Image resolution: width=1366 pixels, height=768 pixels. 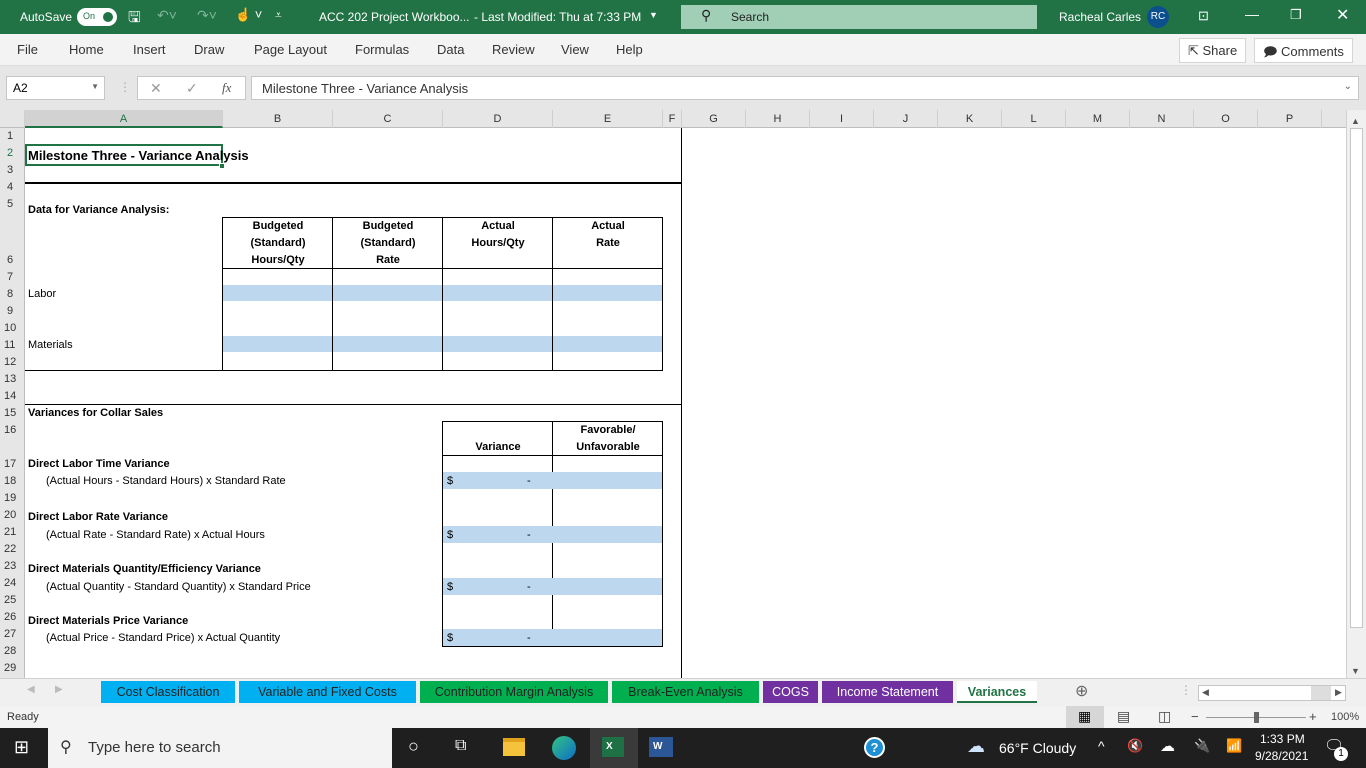 What do you see at coordinates (12, 277) in the screenshot?
I see `row-header-7: 7` at bounding box center [12, 277].